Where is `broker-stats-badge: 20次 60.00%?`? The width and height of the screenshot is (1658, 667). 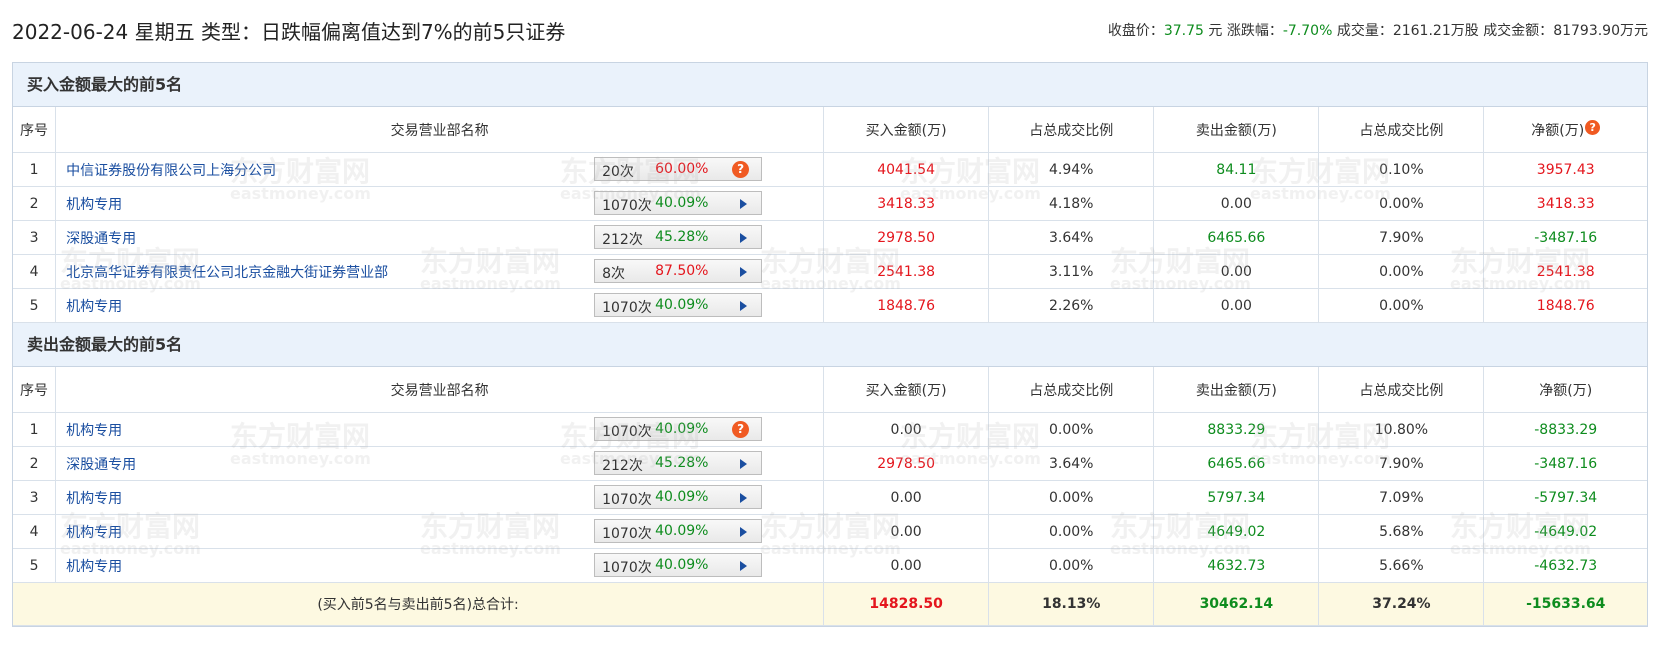
broker-stats-badge: 20次 60.00%? is located at coordinates (678, 169).